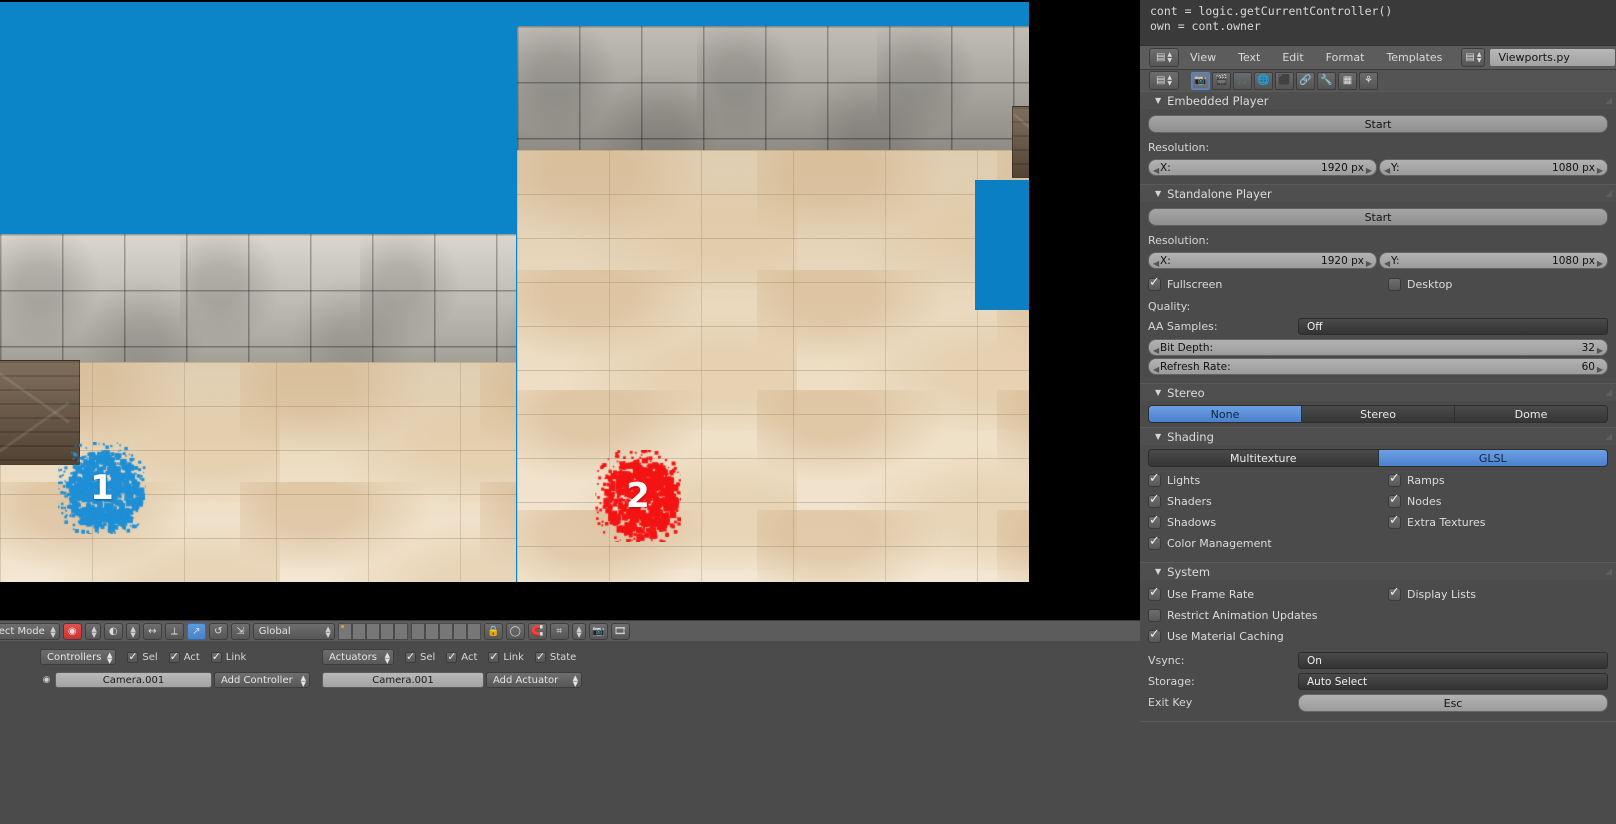  Describe the element at coordinates (196, 631) in the screenshot. I see `manipulator-translate-icon: ↗` at that location.